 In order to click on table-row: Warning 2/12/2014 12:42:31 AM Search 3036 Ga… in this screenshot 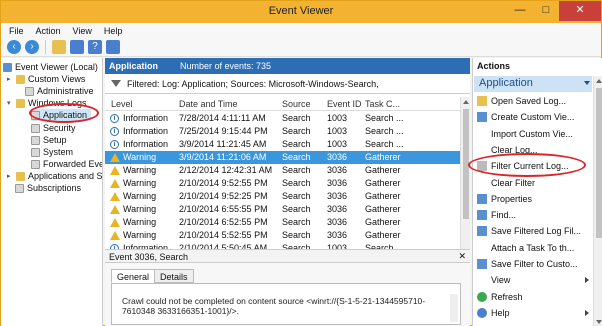, I will do `click(282, 170)`.